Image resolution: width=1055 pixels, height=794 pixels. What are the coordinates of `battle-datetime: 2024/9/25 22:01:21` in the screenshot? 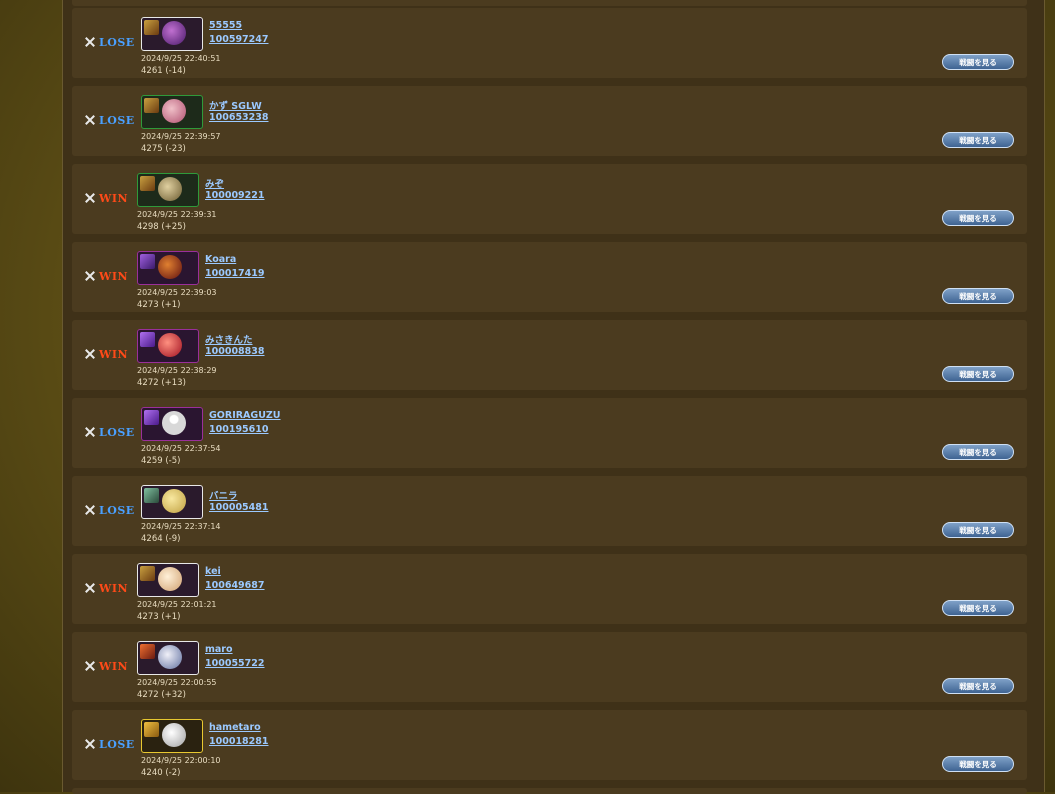 It's located at (177, 604).